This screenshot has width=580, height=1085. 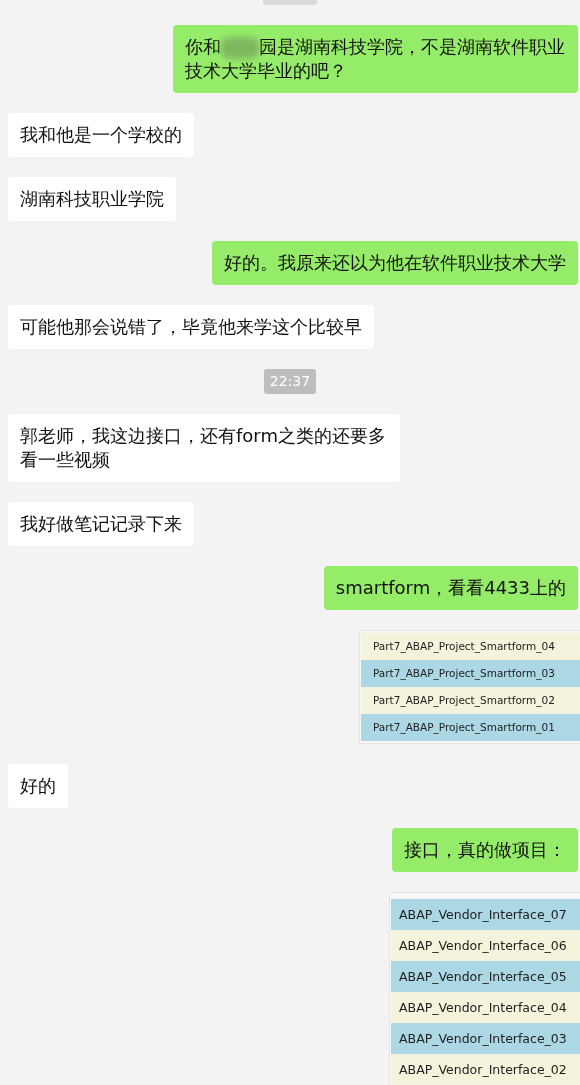 I want to click on file-list-item: ABAP_Vendor_Interface_07, so click(x=485, y=914).